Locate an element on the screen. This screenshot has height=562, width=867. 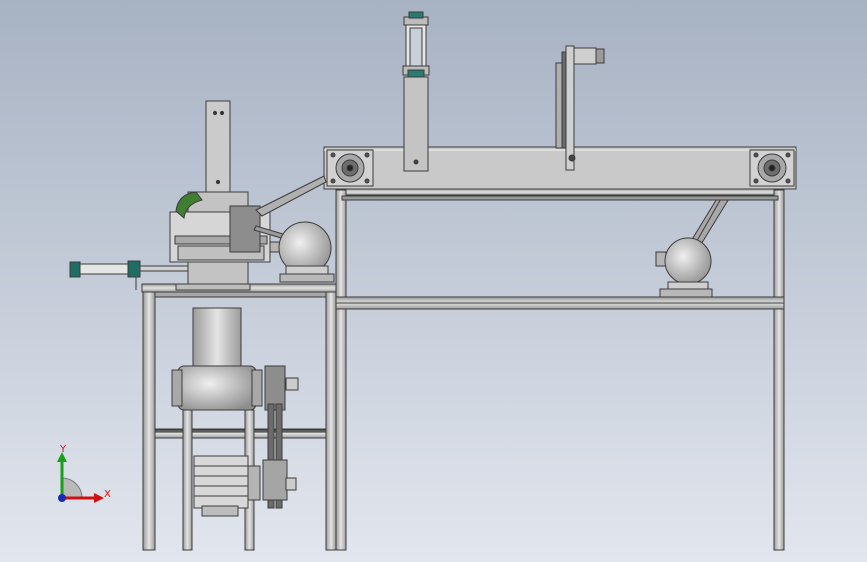
frame-leg-left is located at coordinates (341, 370).